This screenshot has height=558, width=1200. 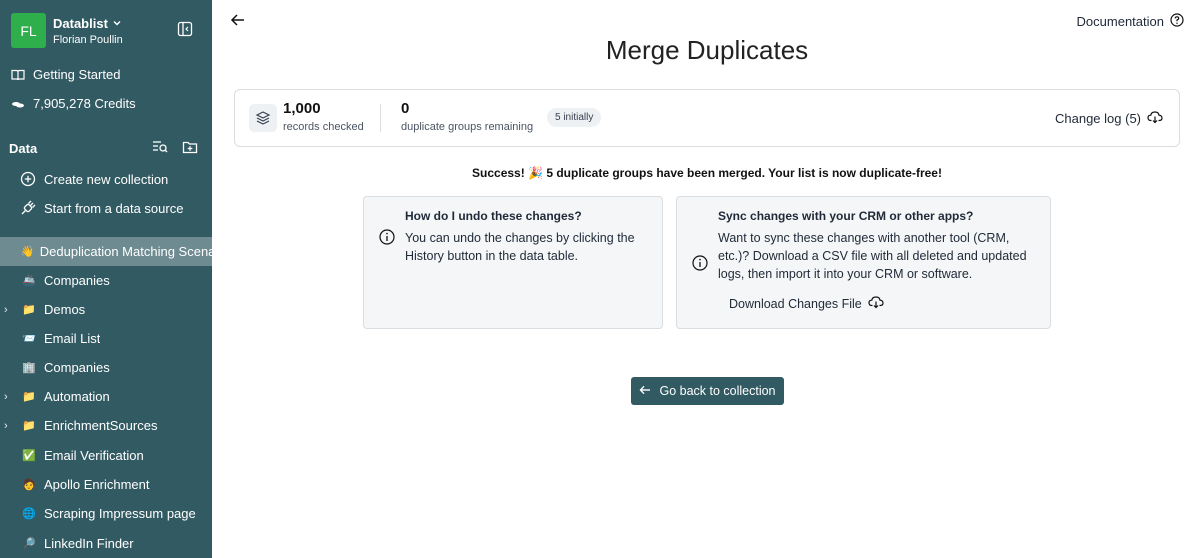 I want to click on download-changes-button: Download Changes File, so click(x=806, y=303).